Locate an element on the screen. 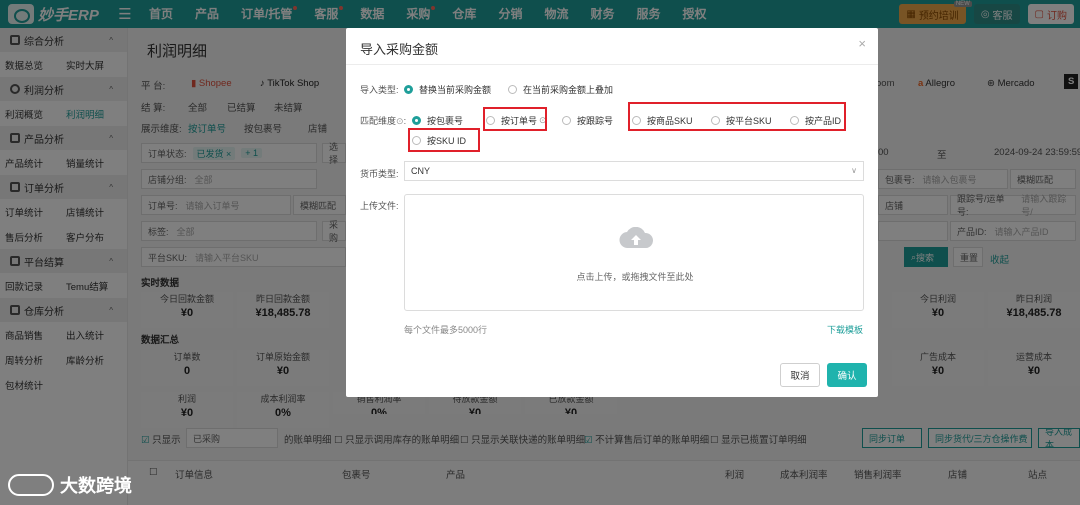 This screenshot has width=1080, height=505. highlight-sku-id-box is located at coordinates (444, 140).